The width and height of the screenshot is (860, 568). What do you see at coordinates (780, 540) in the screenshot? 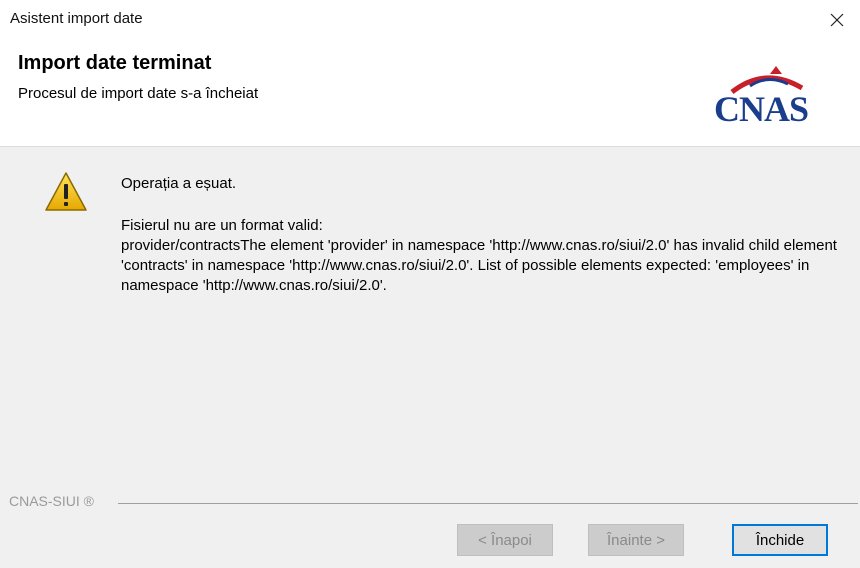
I see `close-dialog-button: Închide` at bounding box center [780, 540].